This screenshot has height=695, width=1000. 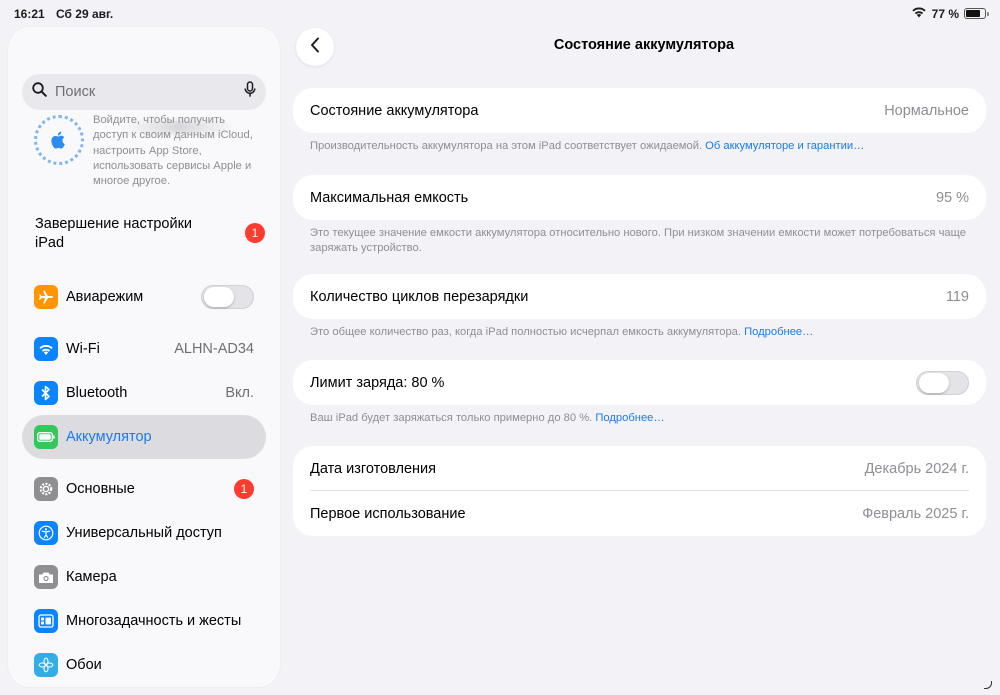 I want to click on battery-health-card: Состояние аккумулятора Нормальное, so click(x=639, y=110).